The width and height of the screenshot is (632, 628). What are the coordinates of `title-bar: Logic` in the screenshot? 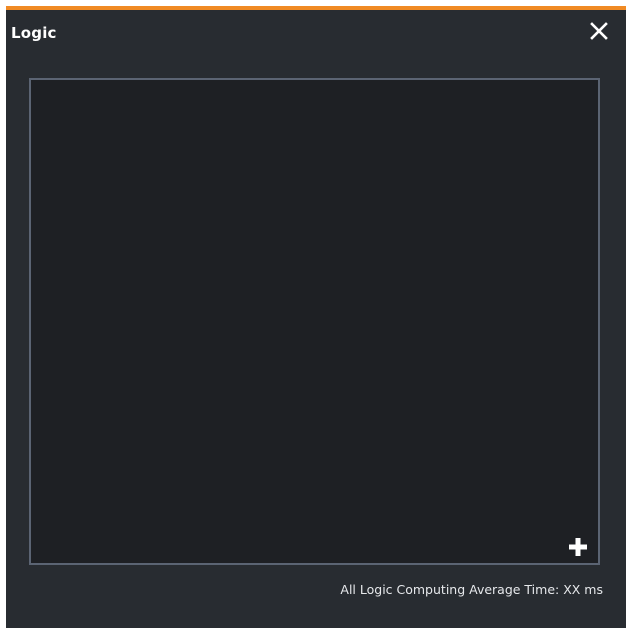 It's located at (316, 35).